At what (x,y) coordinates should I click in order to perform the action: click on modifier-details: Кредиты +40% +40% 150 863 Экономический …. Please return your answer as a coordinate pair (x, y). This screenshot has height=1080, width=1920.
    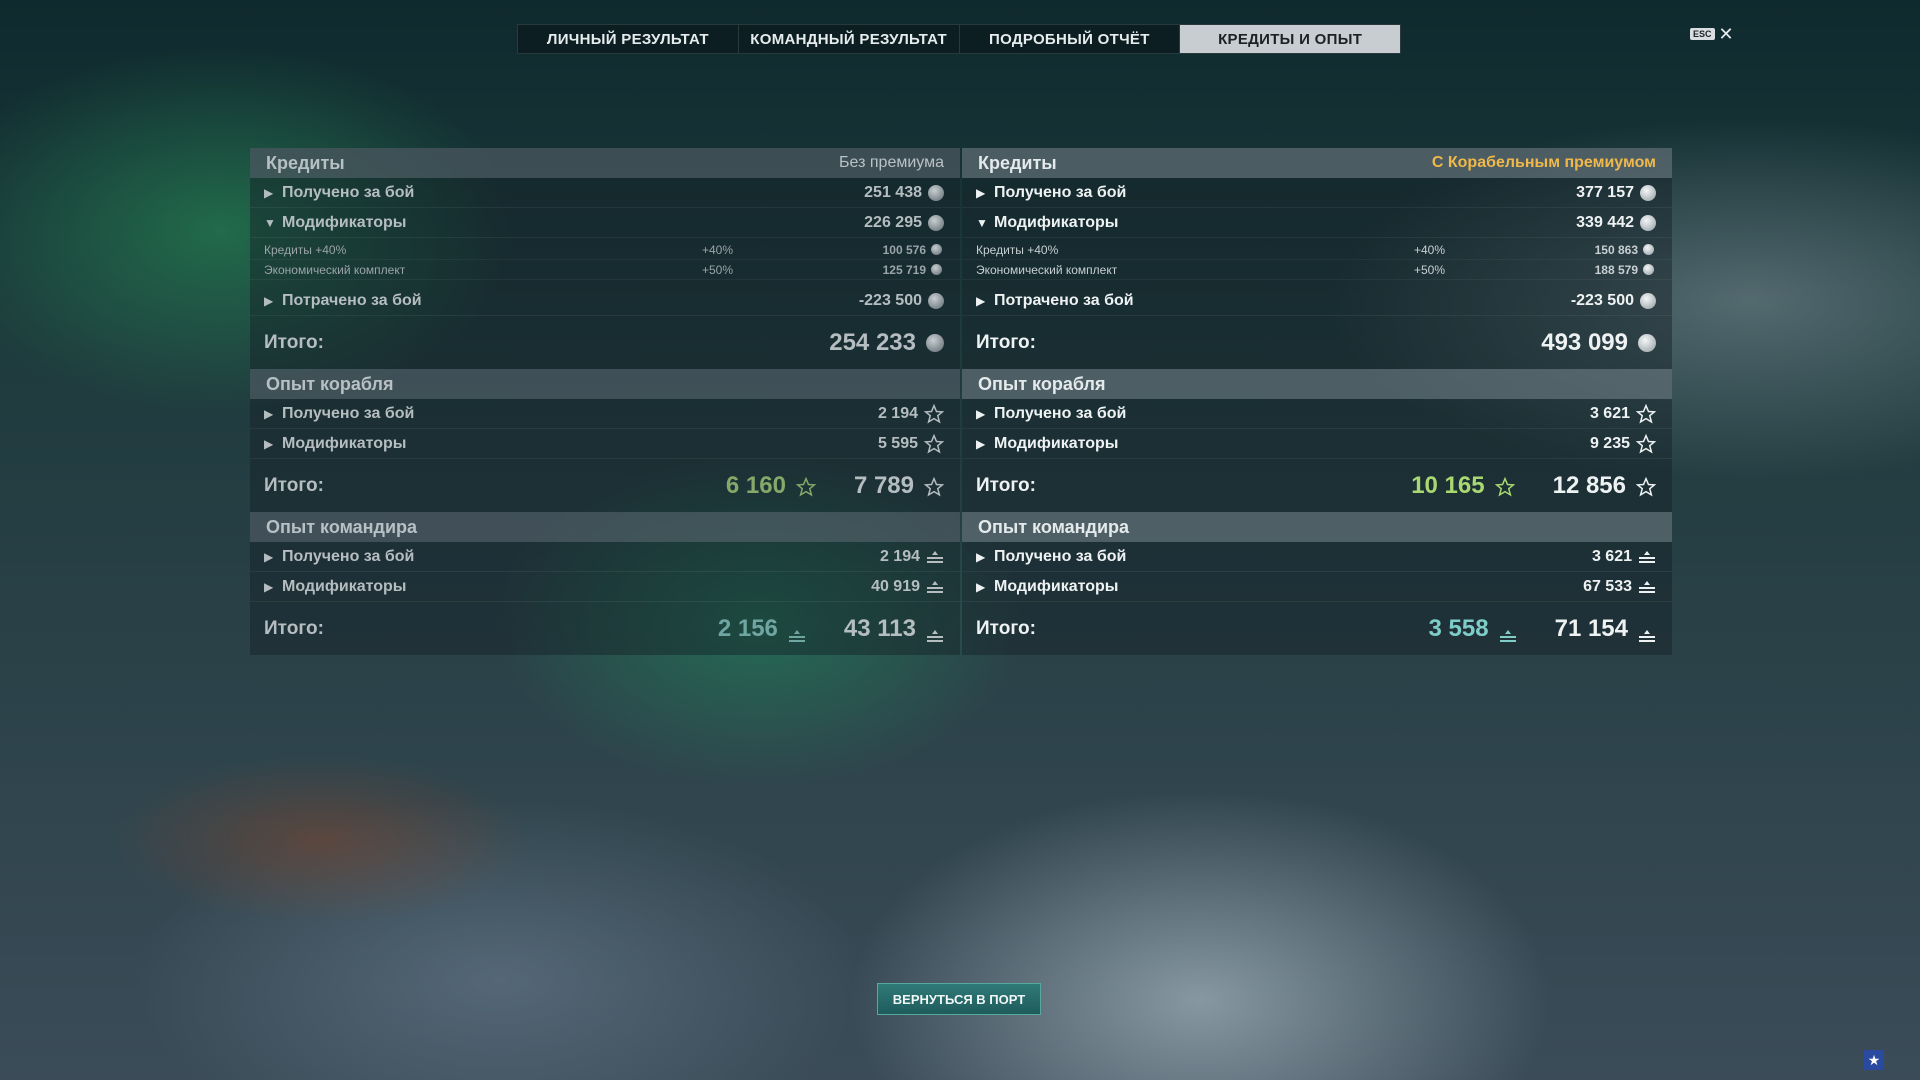
    Looking at the image, I should click on (1317, 262).